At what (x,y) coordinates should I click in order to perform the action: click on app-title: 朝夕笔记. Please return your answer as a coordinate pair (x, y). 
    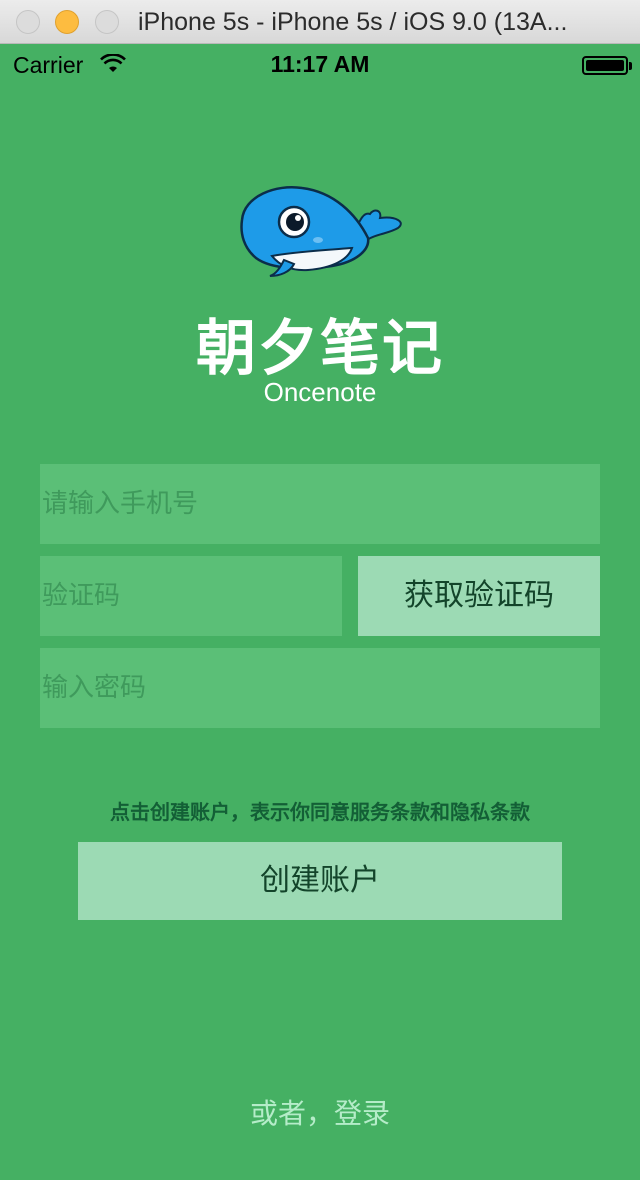
    Looking at the image, I should click on (320, 349).